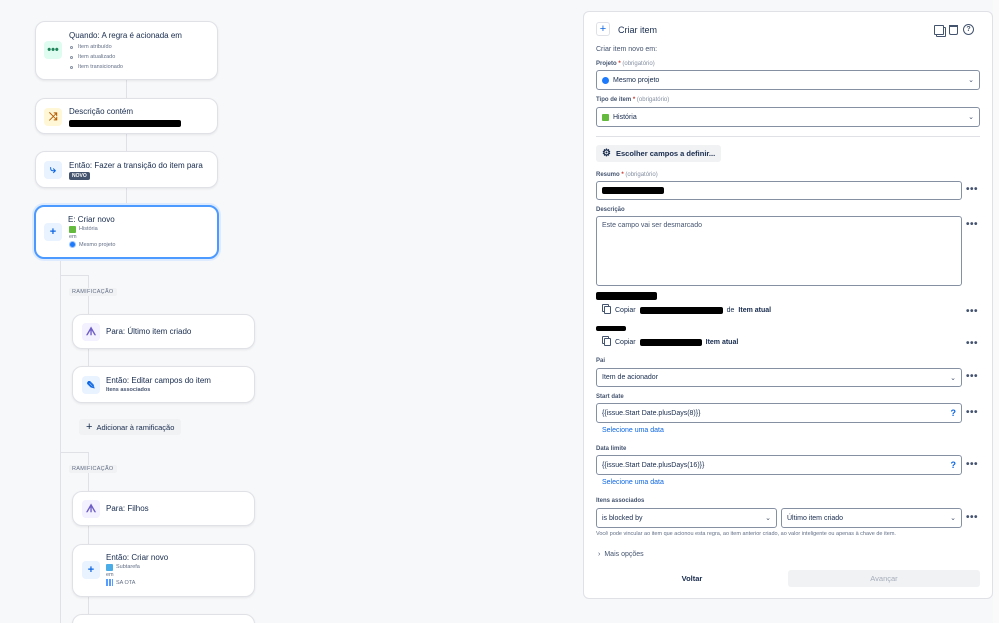 The width and height of the screenshot is (999, 623). What do you see at coordinates (788, 117) in the screenshot?
I see `issue-type-select: História ⌄` at bounding box center [788, 117].